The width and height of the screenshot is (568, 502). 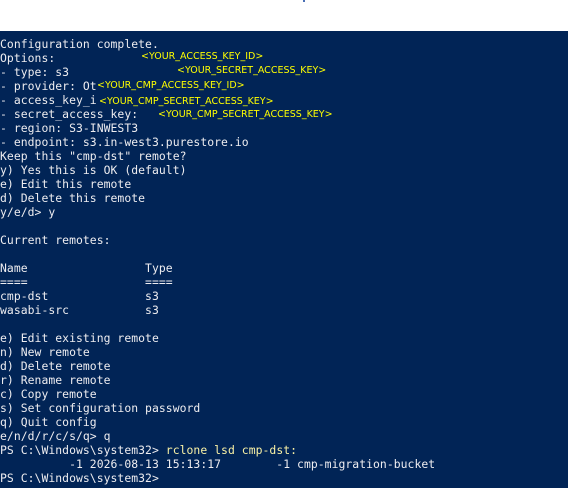 I want to click on redaction-cmp-secret-access-key: <YOUR_CMP_SECRET_ACCESS_KEY>, so click(x=186, y=101).